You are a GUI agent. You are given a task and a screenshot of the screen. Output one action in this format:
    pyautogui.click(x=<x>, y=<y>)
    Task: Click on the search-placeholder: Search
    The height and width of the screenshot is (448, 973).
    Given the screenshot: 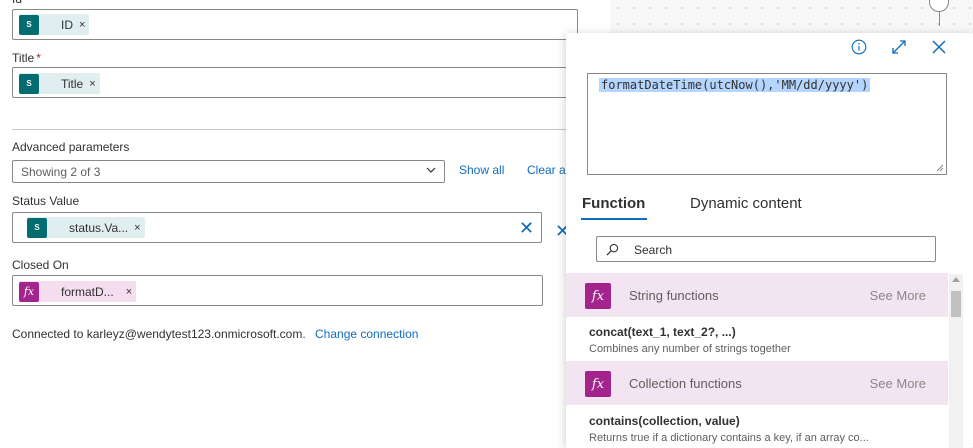 What is the action you would take?
    pyautogui.click(x=653, y=250)
    